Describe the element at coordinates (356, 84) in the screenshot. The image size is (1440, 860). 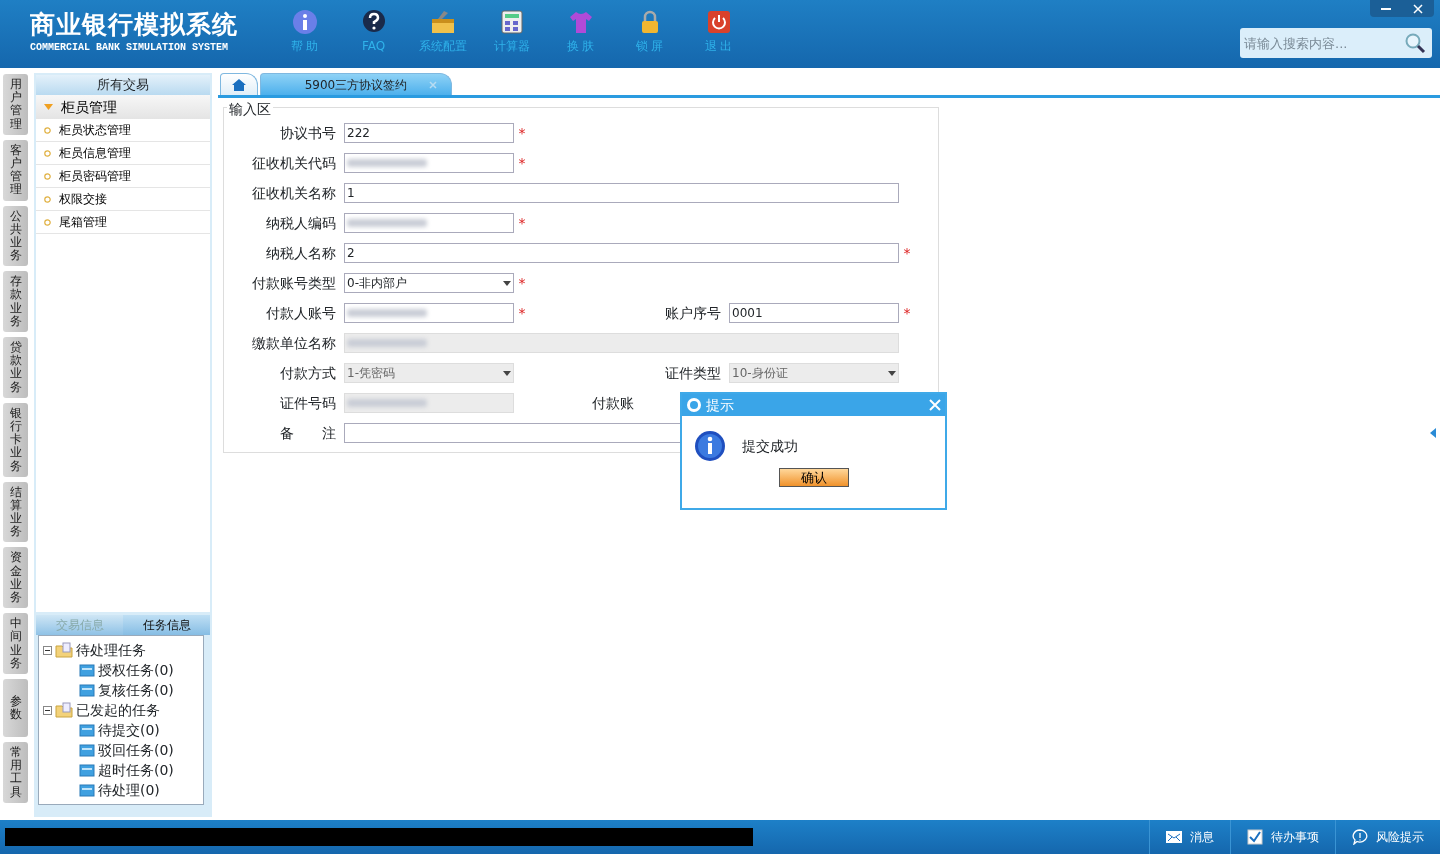
I see `page-tab: 5900三方协议签约` at that location.